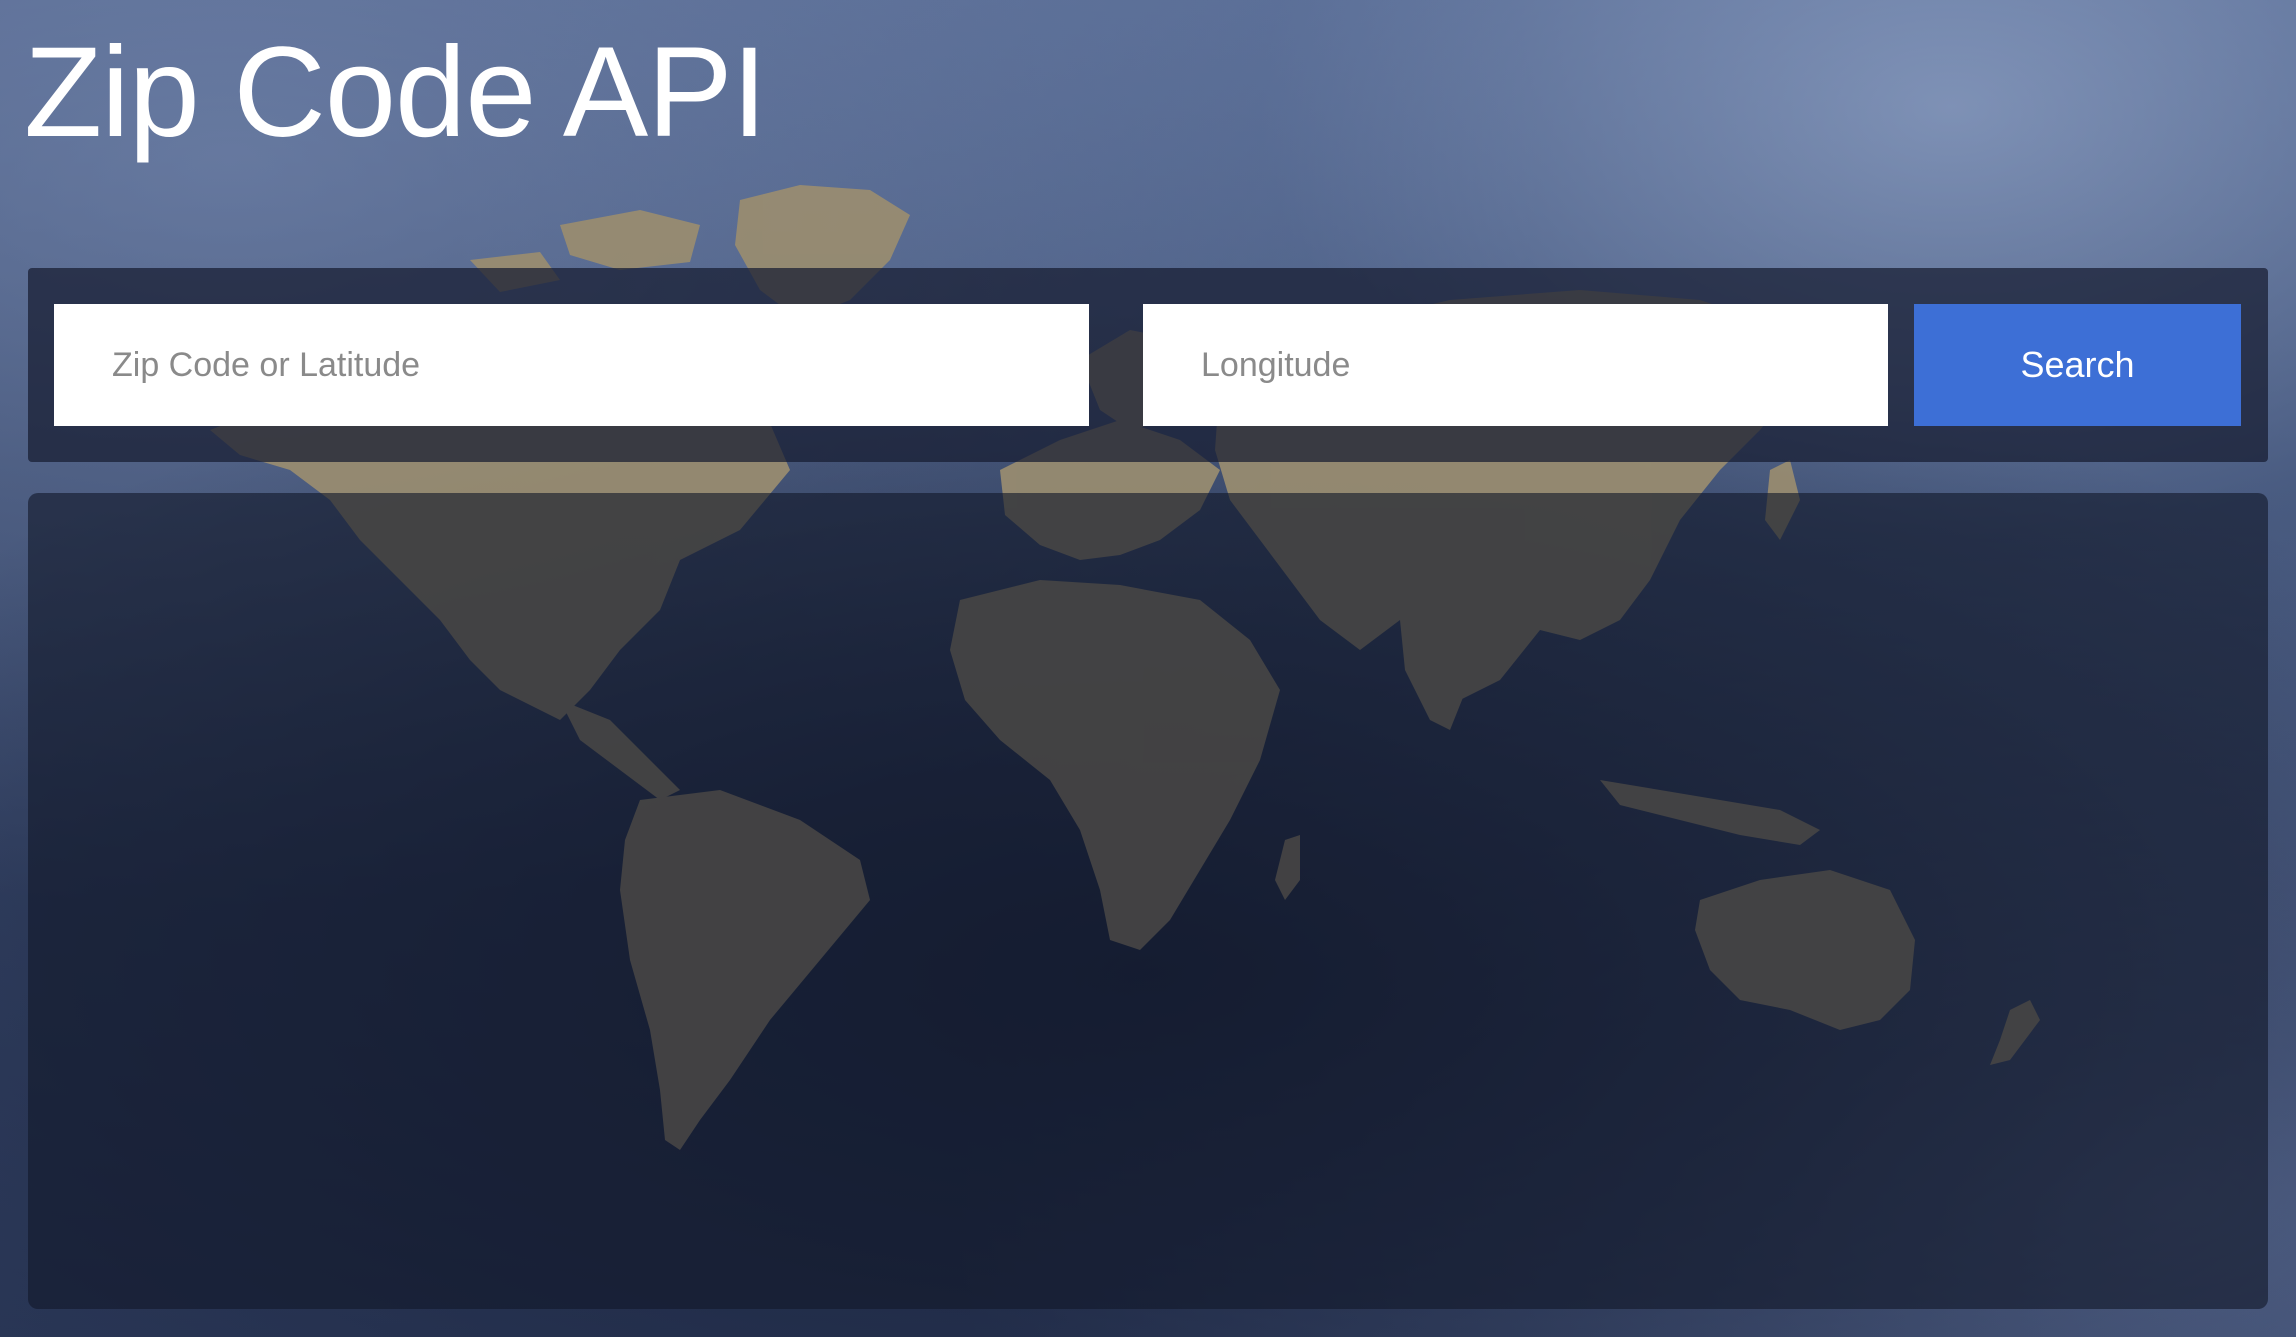 The width and height of the screenshot is (2296, 1337). Describe the element at coordinates (571, 365) in the screenshot. I see `zip-or-latitude-input` at that location.